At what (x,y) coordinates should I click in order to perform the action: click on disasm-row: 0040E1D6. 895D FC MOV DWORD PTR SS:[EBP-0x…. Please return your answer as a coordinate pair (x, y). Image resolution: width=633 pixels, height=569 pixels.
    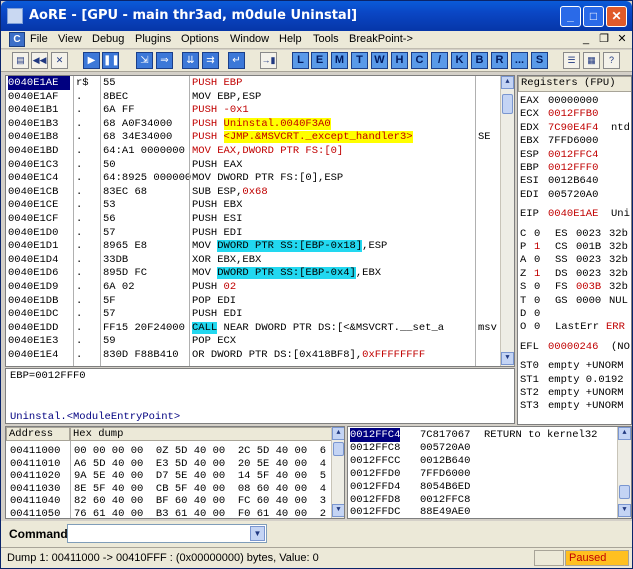
    Looking at the image, I should click on (253, 273).